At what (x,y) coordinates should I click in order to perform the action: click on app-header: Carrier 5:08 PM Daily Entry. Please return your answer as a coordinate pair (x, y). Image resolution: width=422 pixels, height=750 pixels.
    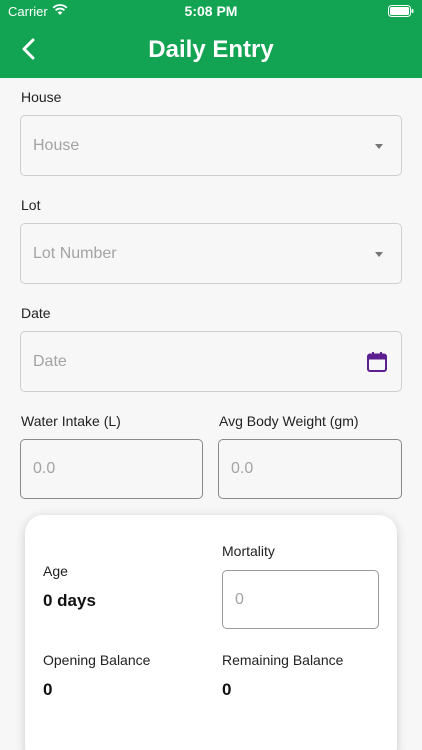
    Looking at the image, I should click on (211, 39).